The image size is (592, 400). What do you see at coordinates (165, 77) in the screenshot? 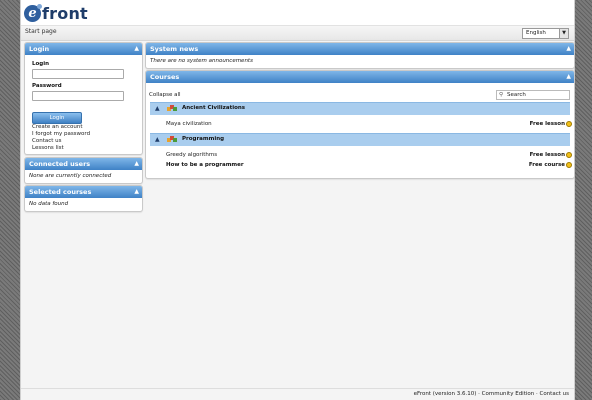
I see `courses-title: Courses` at bounding box center [165, 77].